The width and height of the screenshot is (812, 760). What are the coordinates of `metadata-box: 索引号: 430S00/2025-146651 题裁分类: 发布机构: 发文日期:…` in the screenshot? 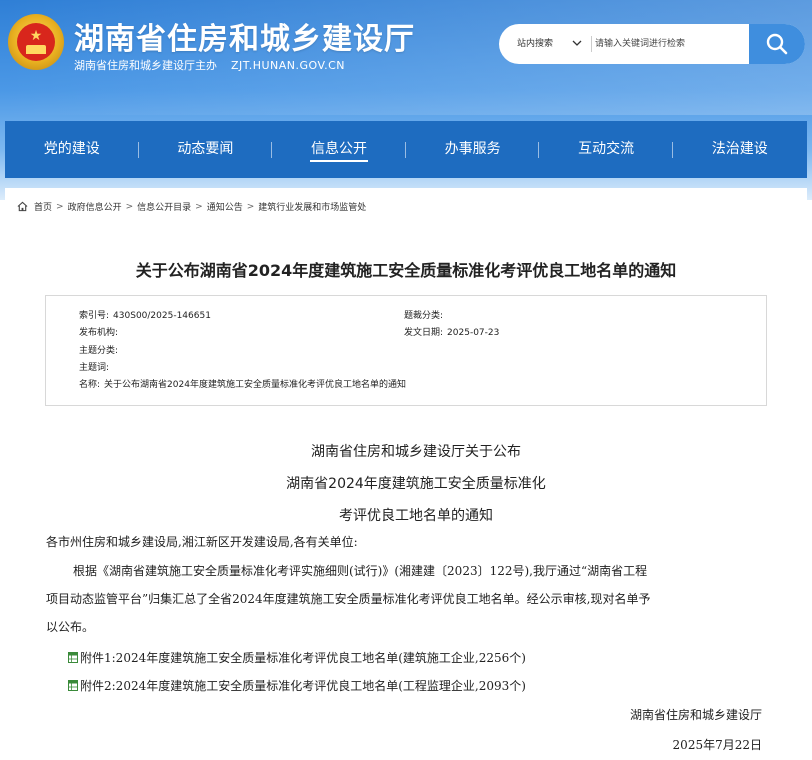 It's located at (406, 350).